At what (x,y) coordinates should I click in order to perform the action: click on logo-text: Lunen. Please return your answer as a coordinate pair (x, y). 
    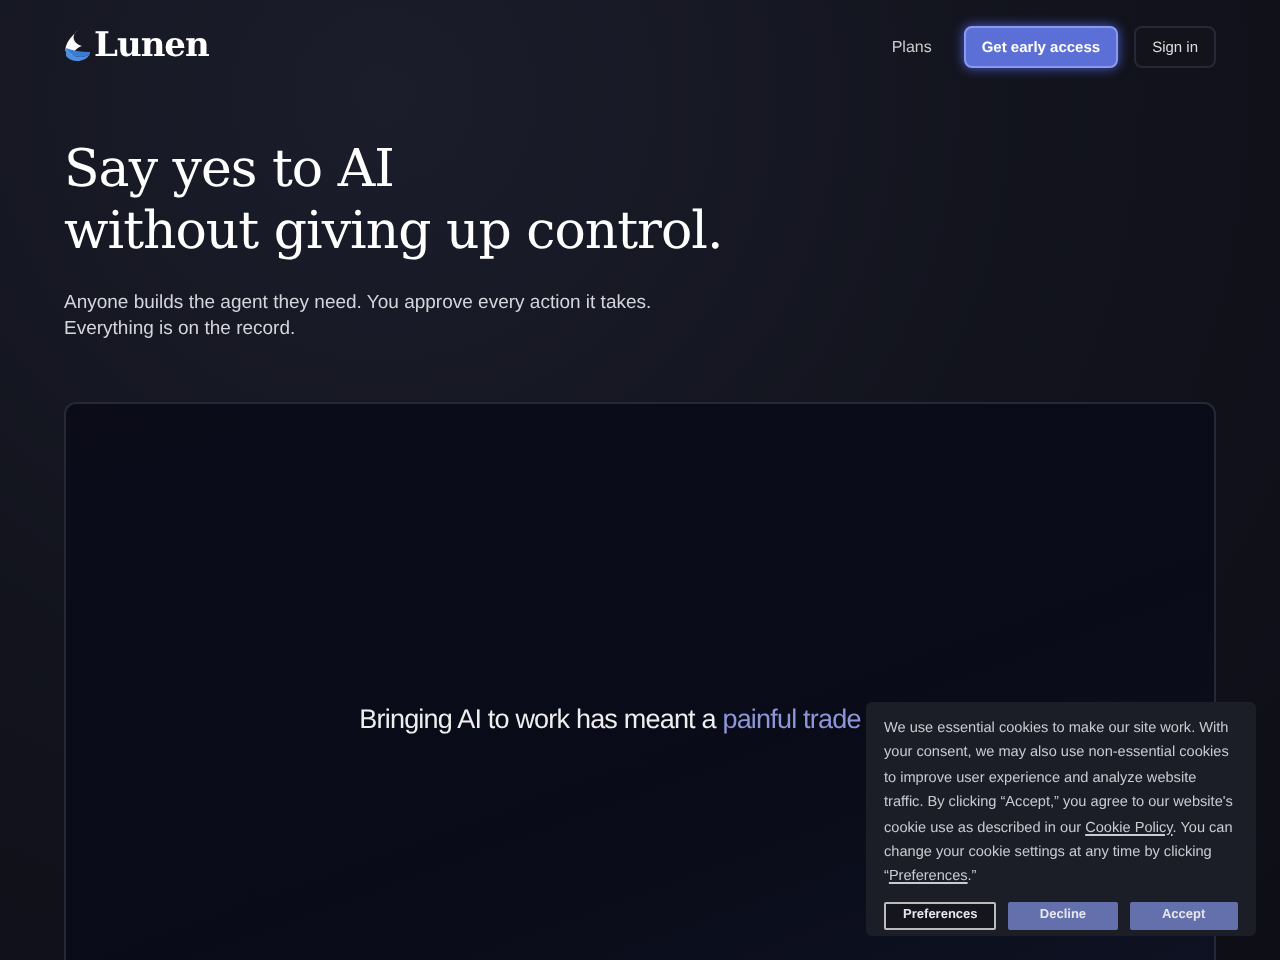
    Looking at the image, I should click on (151, 46).